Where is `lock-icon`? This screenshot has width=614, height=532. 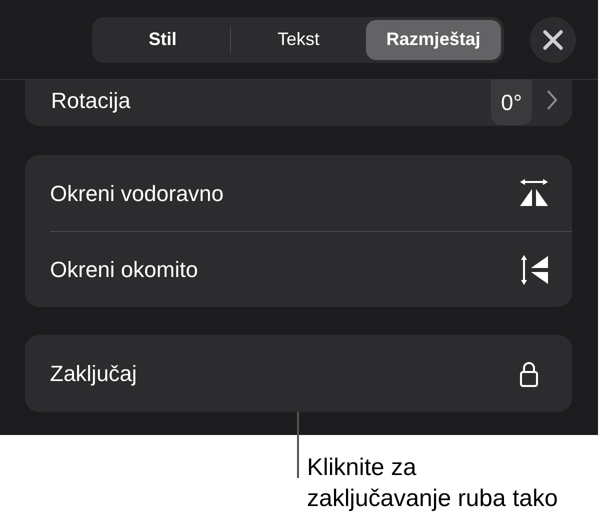 lock-icon is located at coordinates (529, 373).